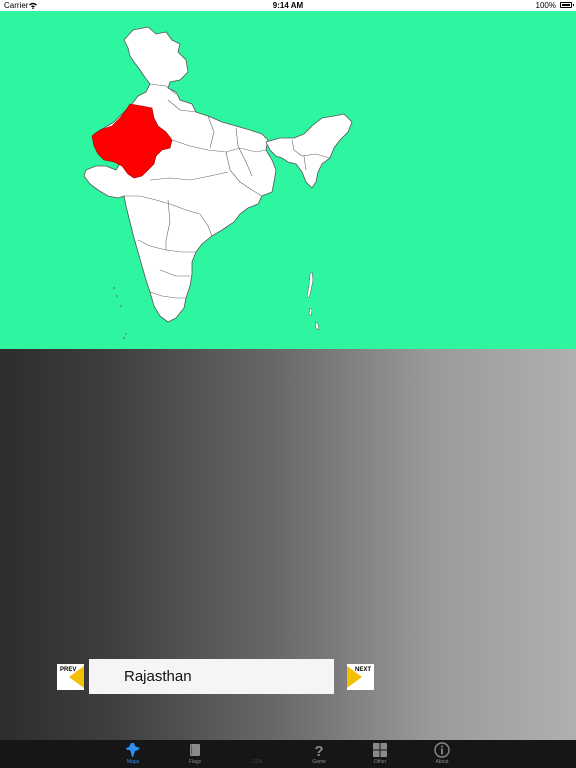 The height and width of the screenshot is (768, 576). What do you see at coordinates (288, 754) in the screenshot?
I see `tab-bar: Maps Flags GDA ? Game Other About` at bounding box center [288, 754].